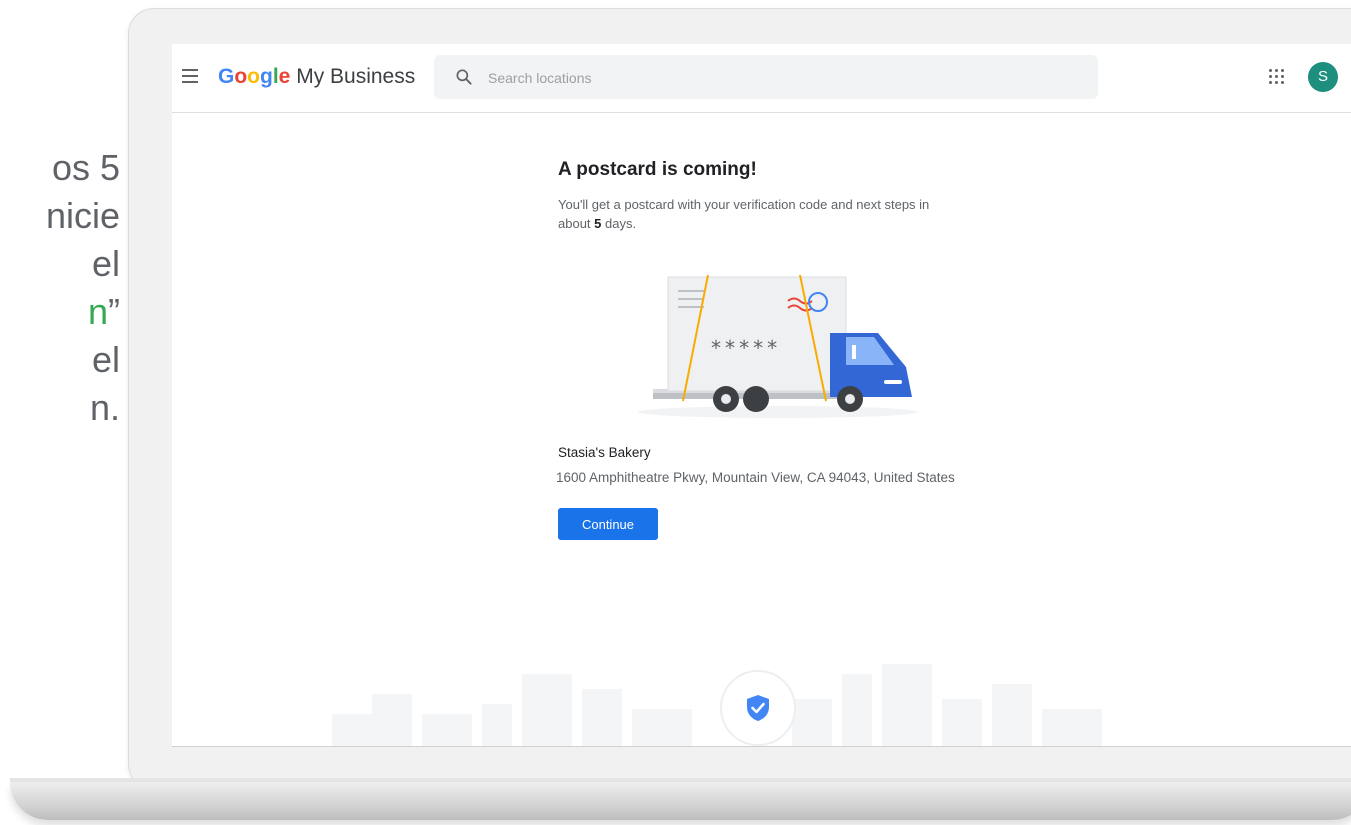  Describe the element at coordinates (778, 78) in the screenshot. I see `search-input` at that location.